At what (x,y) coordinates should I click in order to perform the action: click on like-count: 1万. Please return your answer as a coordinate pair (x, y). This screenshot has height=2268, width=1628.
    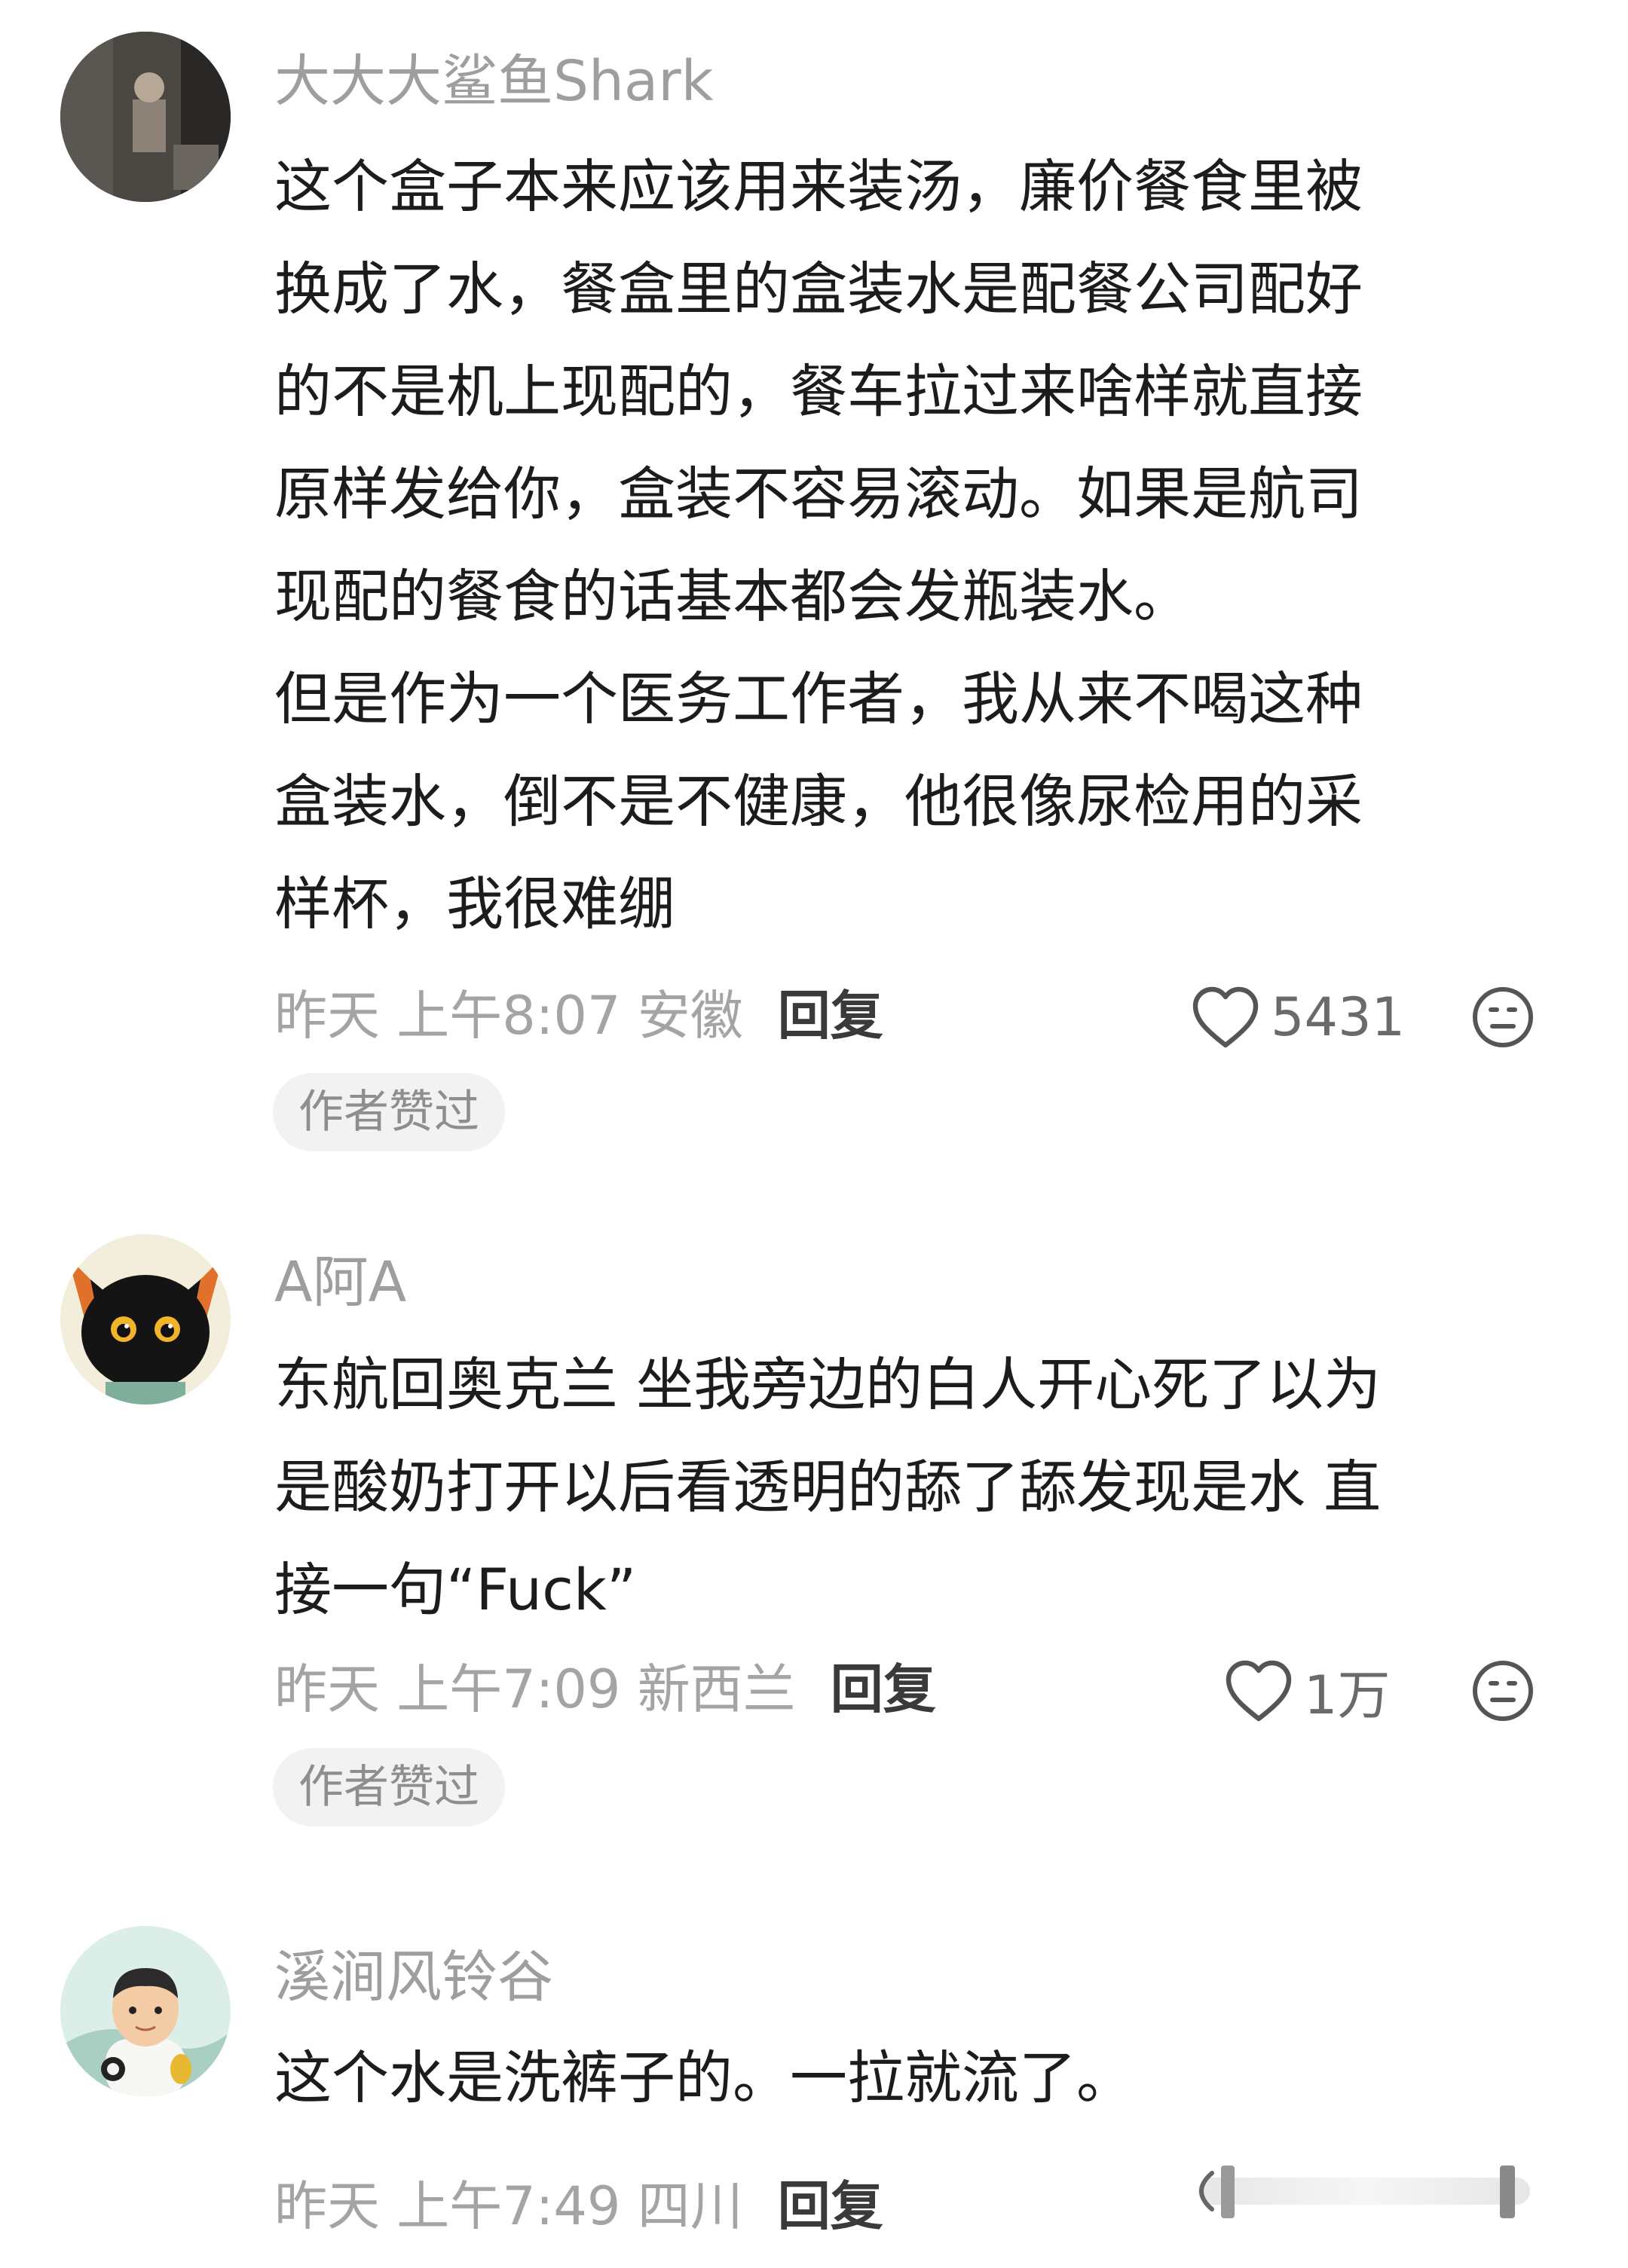
    Looking at the image, I should click on (1347, 1695).